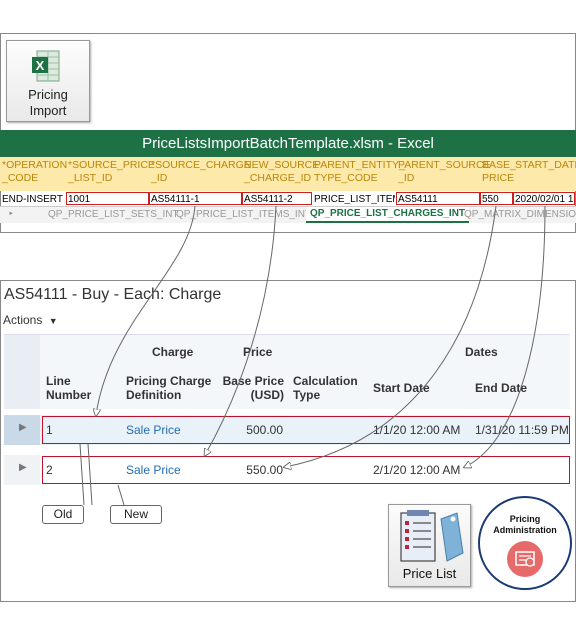 Image resolution: width=576 pixels, height=624 pixels. I want to click on new-callout-line, so click(121, 495).